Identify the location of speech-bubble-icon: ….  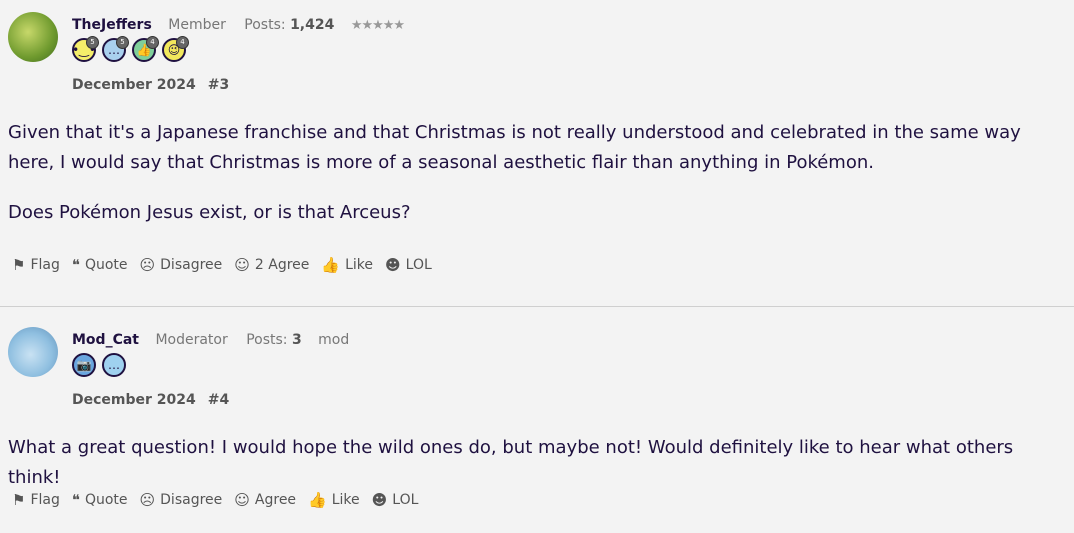
(114, 365).